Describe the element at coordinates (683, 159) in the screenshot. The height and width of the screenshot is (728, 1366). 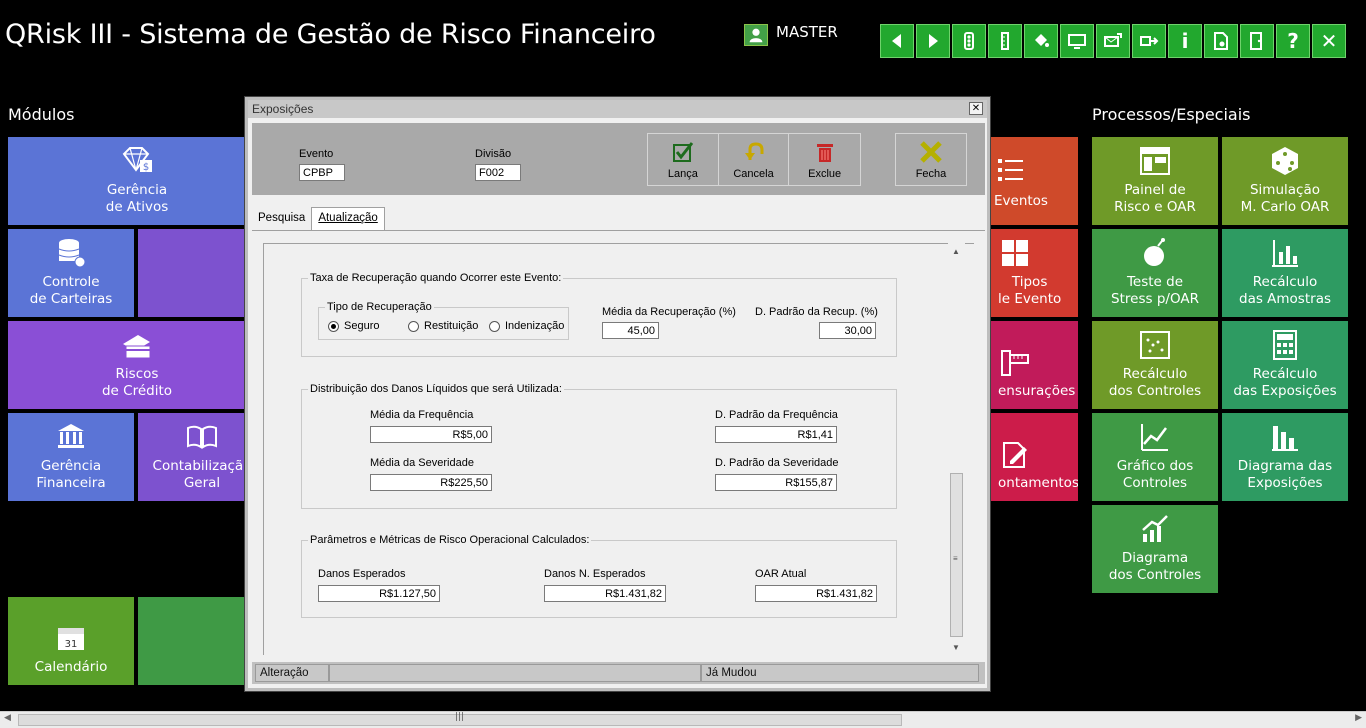
I see `lanca-button: Lança` at that location.